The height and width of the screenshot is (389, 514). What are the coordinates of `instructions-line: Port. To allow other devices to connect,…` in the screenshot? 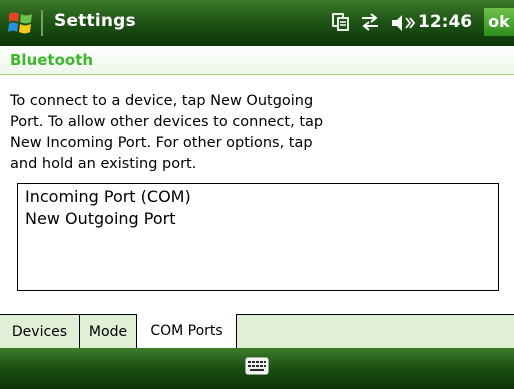 It's located at (167, 122).